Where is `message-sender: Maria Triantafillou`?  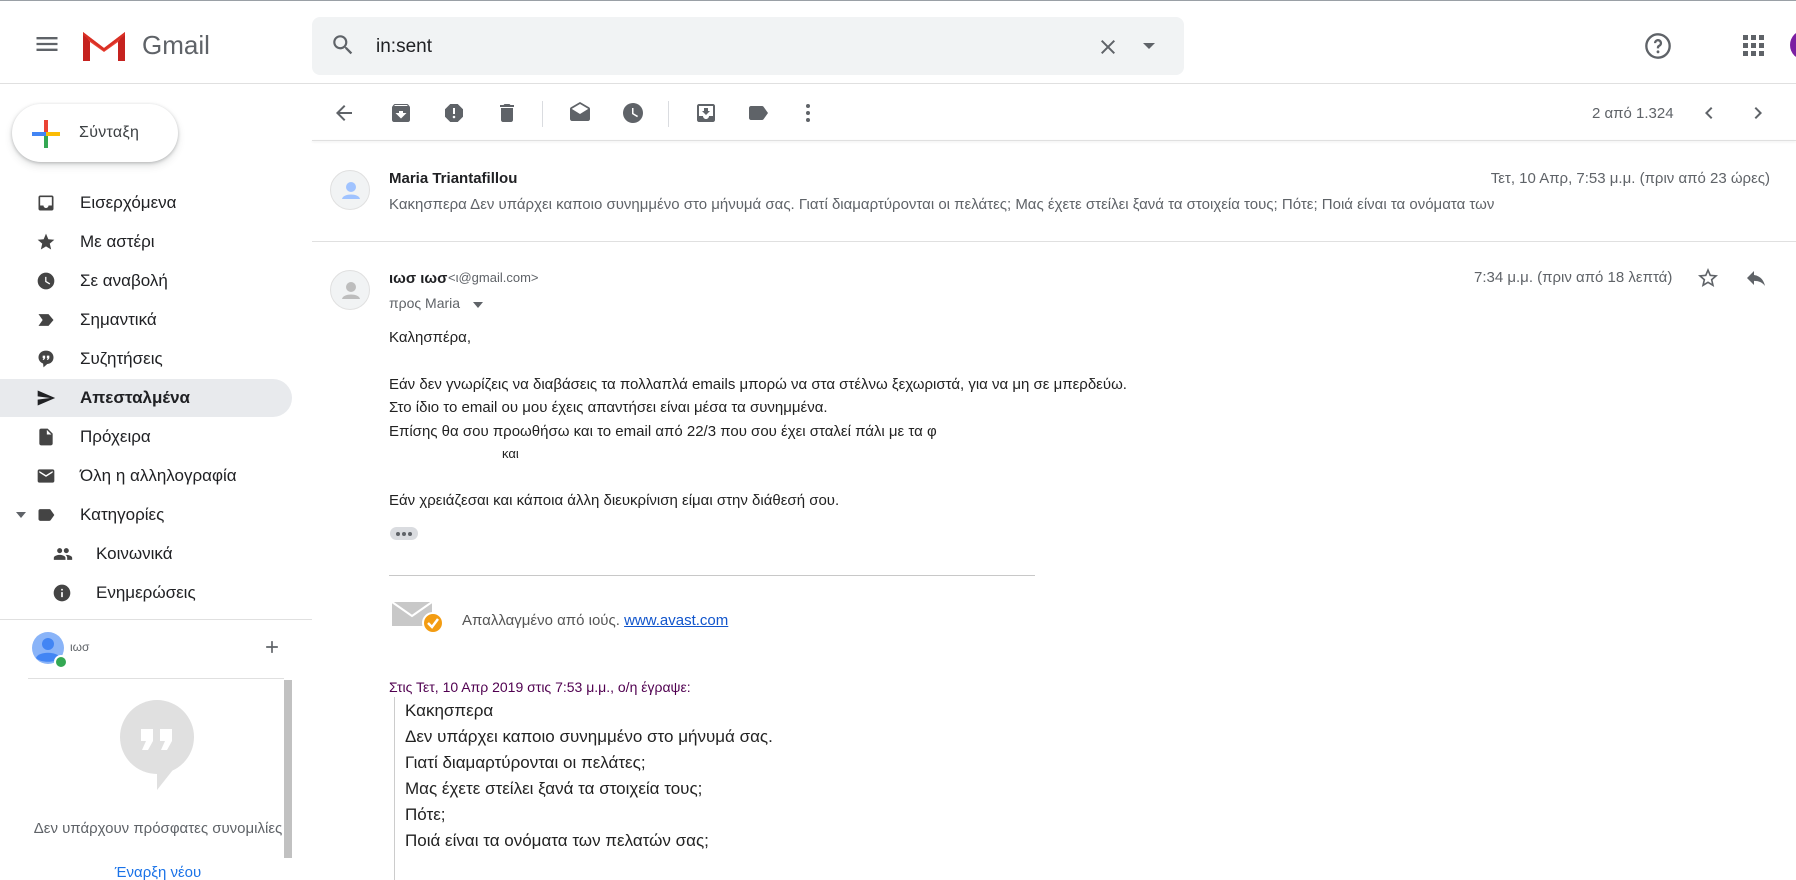
message-sender: Maria Triantafillou is located at coordinates (453, 177).